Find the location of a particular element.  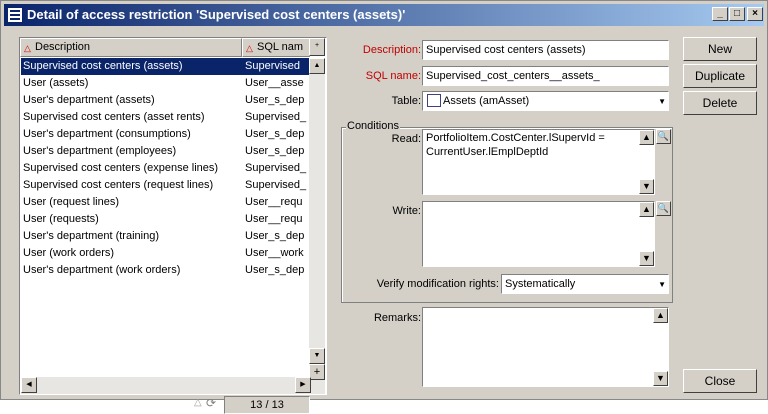

list-vertical-scrollbar: + ▲ ▼ + is located at coordinates (317, 216).